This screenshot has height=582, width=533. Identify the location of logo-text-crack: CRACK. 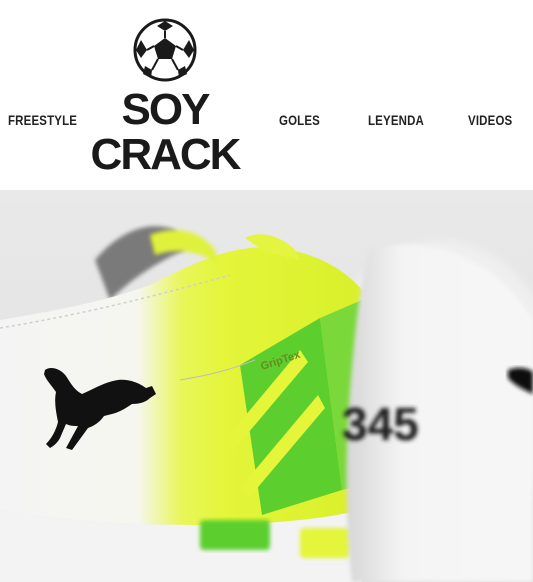
(166, 154).